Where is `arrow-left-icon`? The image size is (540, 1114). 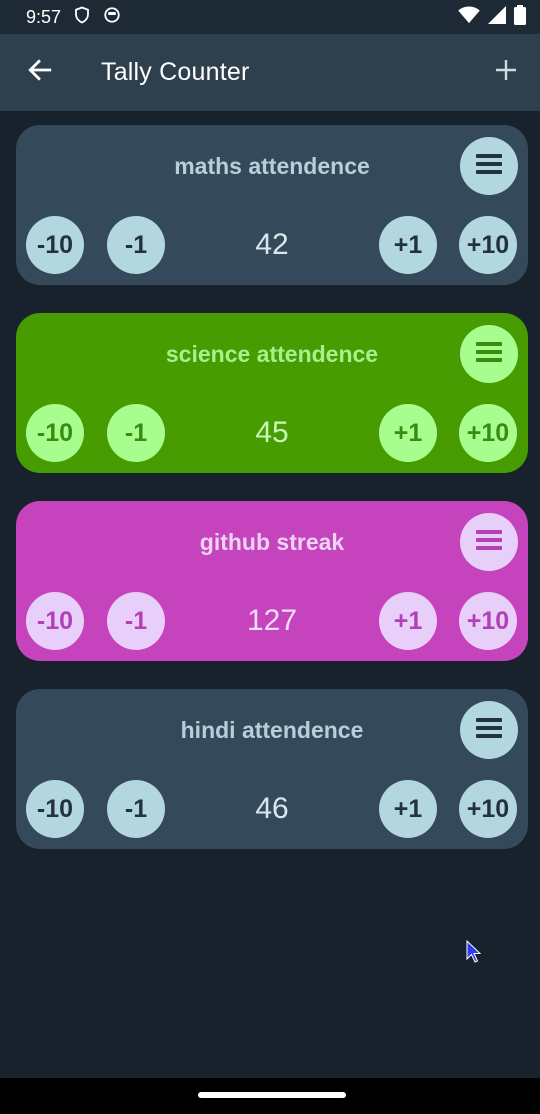
arrow-left-icon is located at coordinates (40, 72).